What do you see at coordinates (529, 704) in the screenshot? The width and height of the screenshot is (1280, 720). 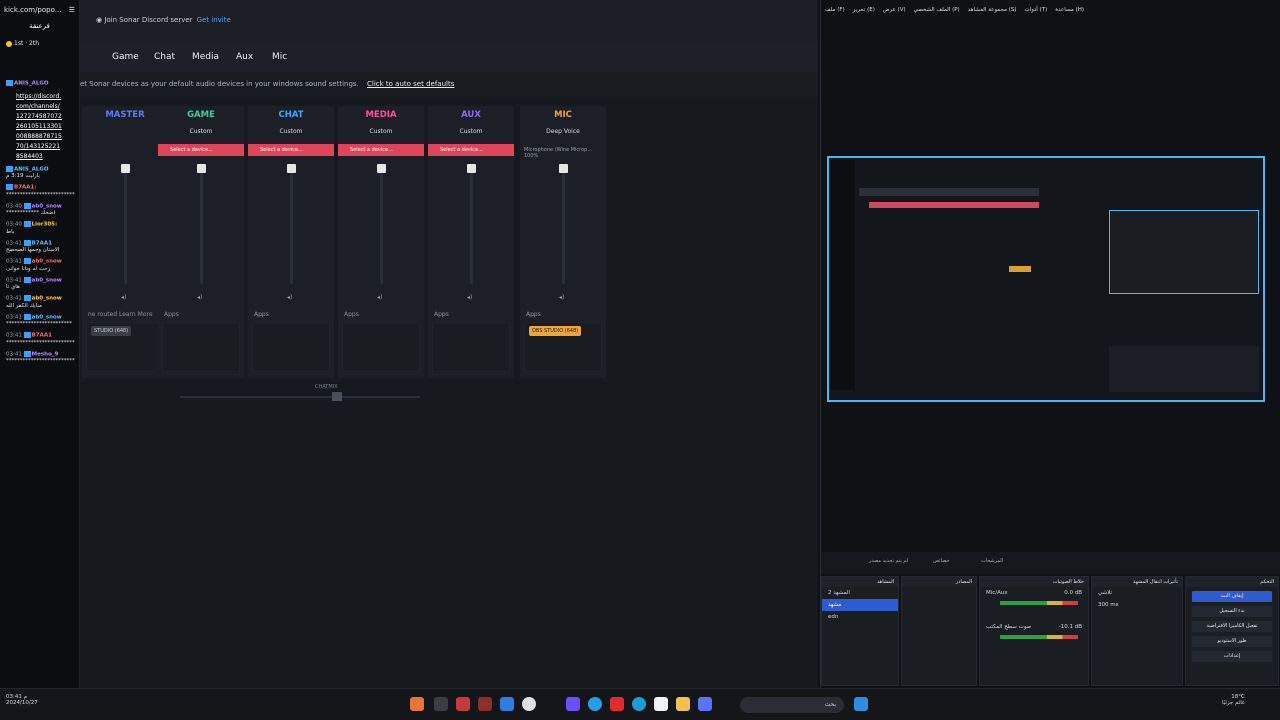 I see `chrome-icon` at bounding box center [529, 704].